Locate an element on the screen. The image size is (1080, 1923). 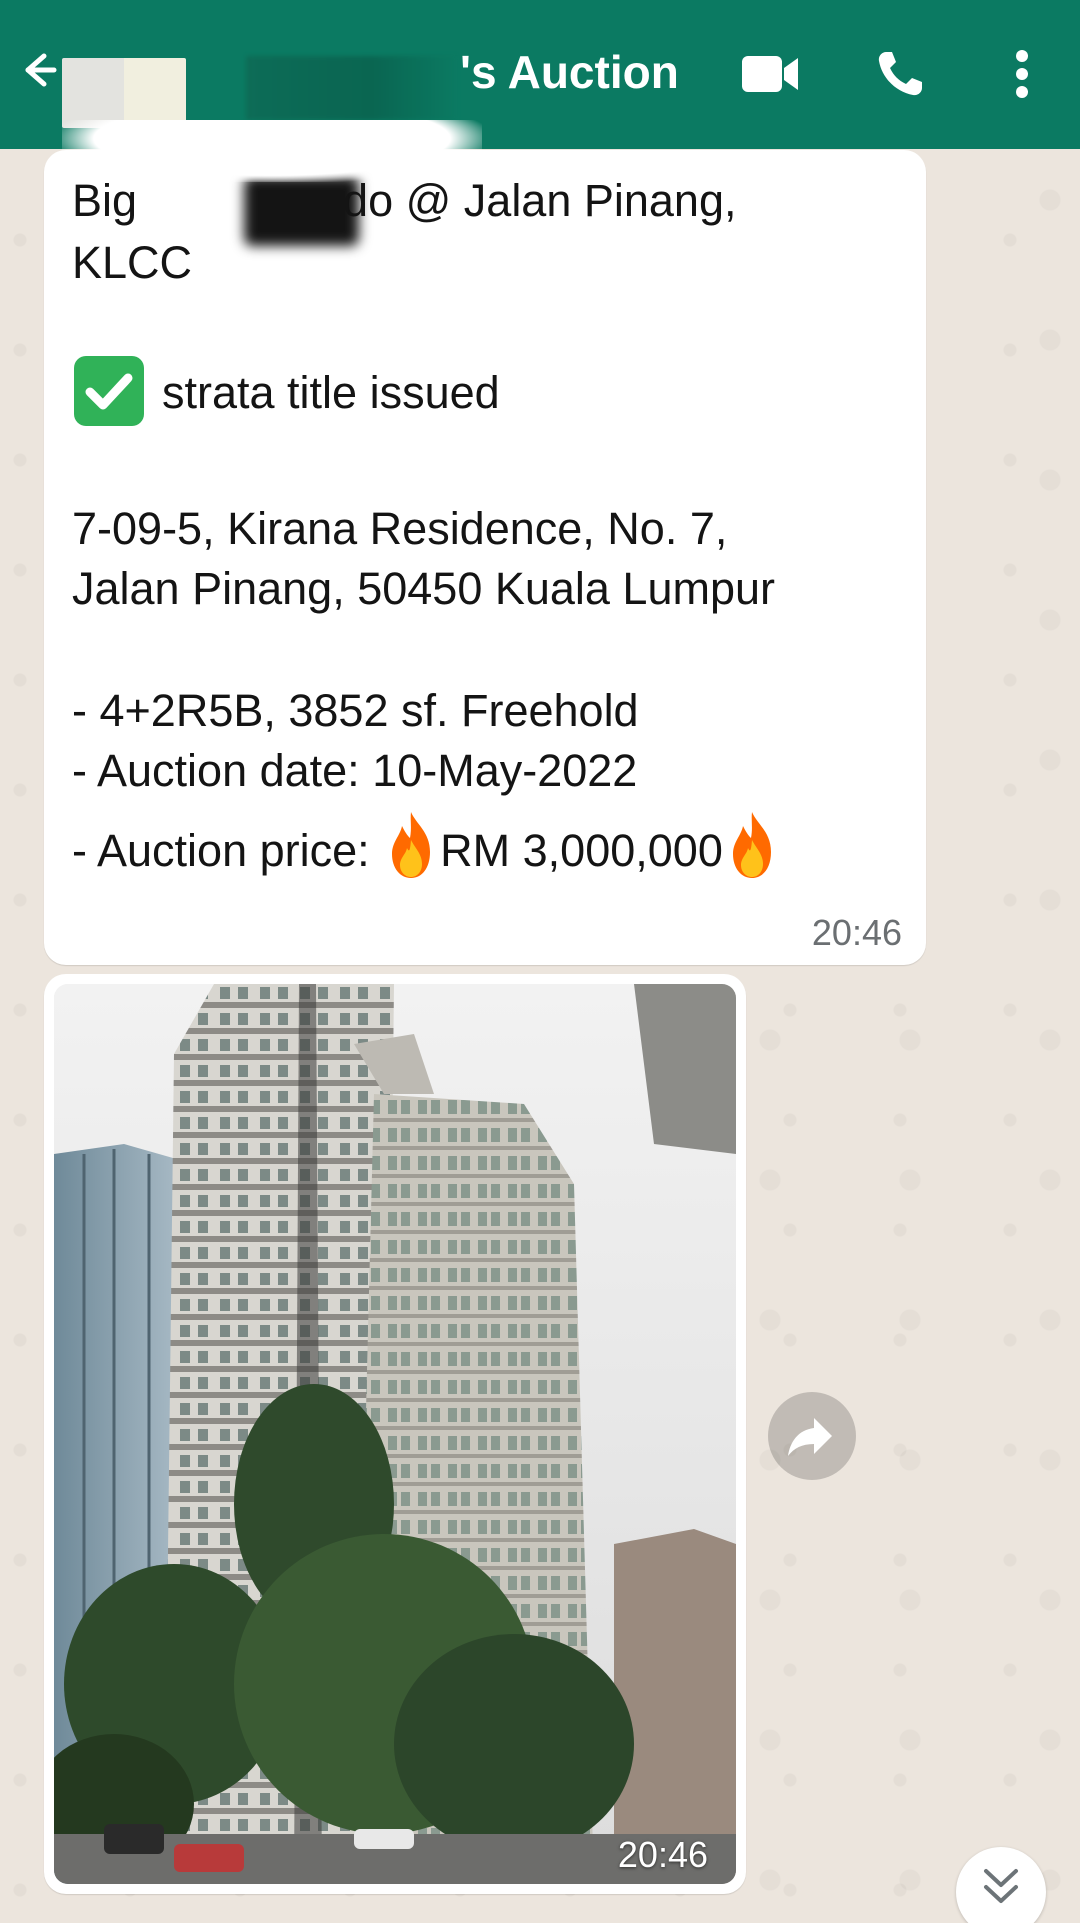
phone-icon is located at coordinates (900, 74).